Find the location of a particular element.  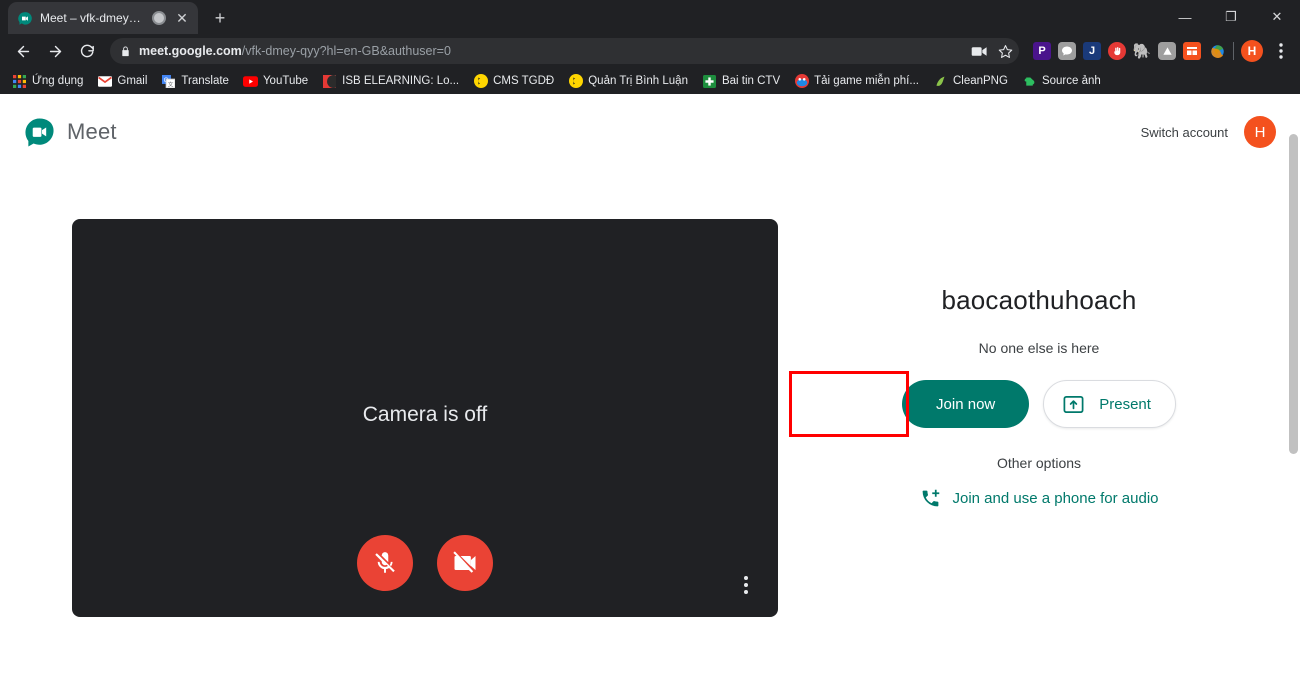

translate-icon: G文 is located at coordinates (168, 81).